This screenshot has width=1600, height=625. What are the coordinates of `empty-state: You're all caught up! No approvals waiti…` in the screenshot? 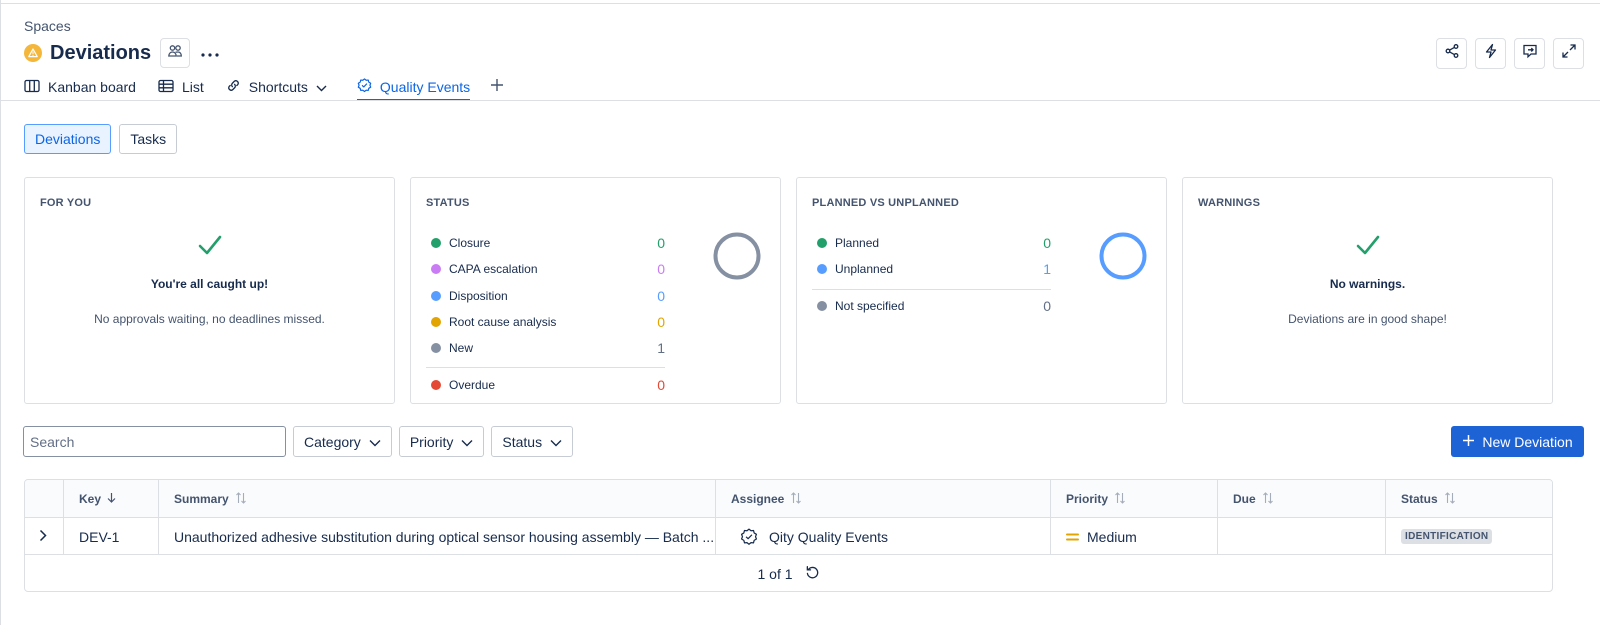 It's located at (209, 279).